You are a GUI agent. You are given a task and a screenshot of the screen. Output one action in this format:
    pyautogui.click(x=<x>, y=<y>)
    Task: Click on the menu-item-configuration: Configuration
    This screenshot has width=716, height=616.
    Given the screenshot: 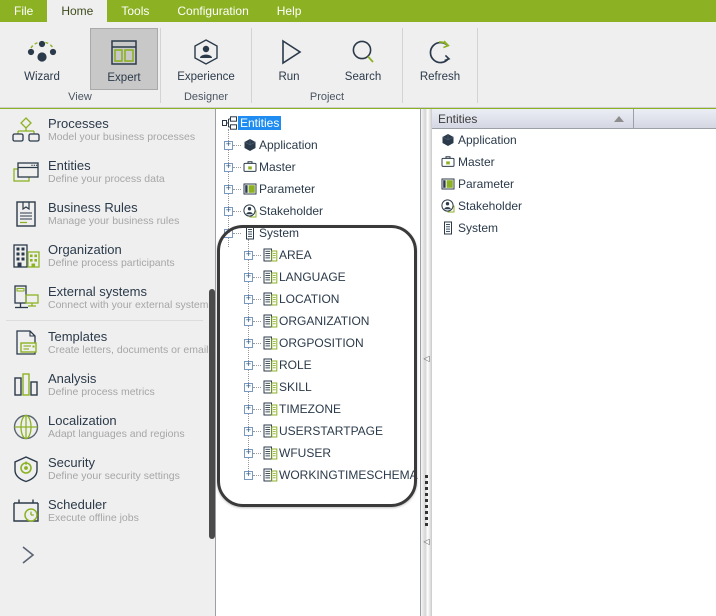 What is the action you would take?
    pyautogui.click(x=212, y=11)
    